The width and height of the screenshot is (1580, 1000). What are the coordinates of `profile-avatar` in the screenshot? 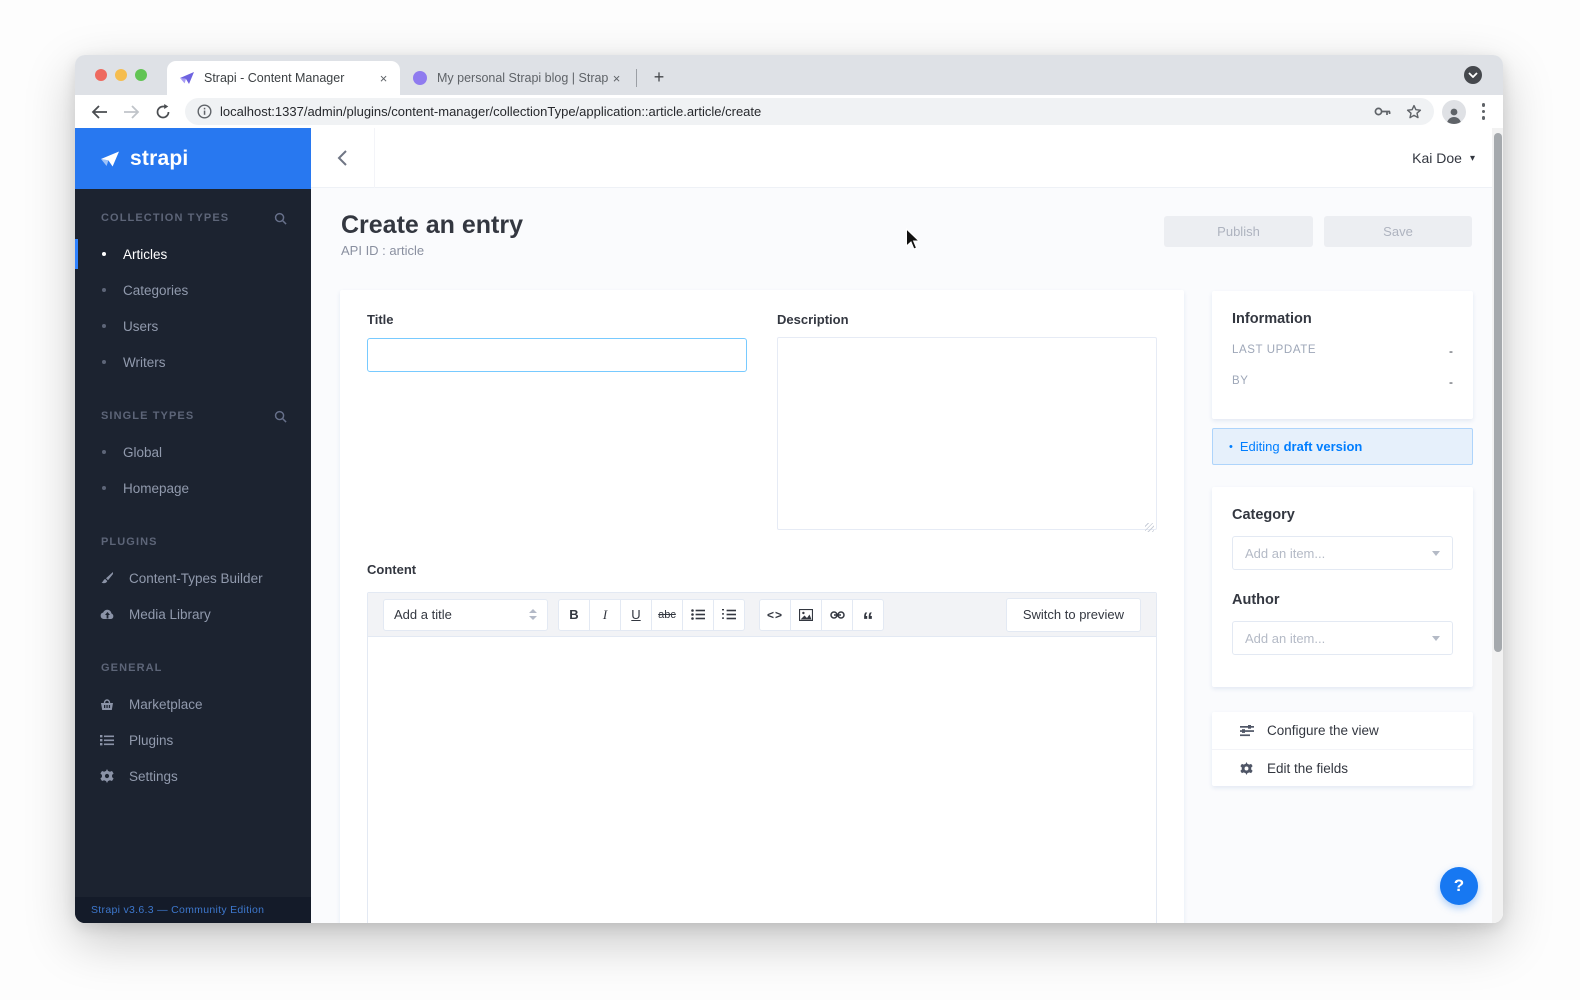 It's located at (1453, 111).